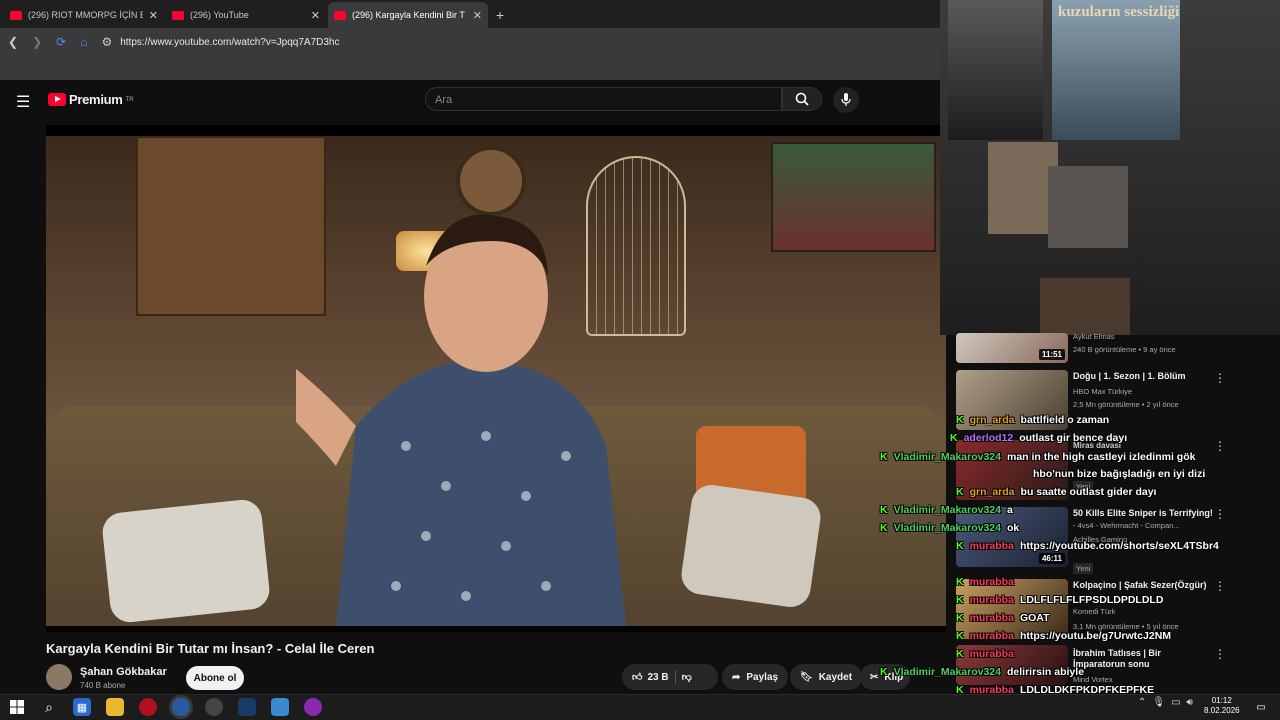  I want to click on notification-icon: ▭, so click(1261, 707).